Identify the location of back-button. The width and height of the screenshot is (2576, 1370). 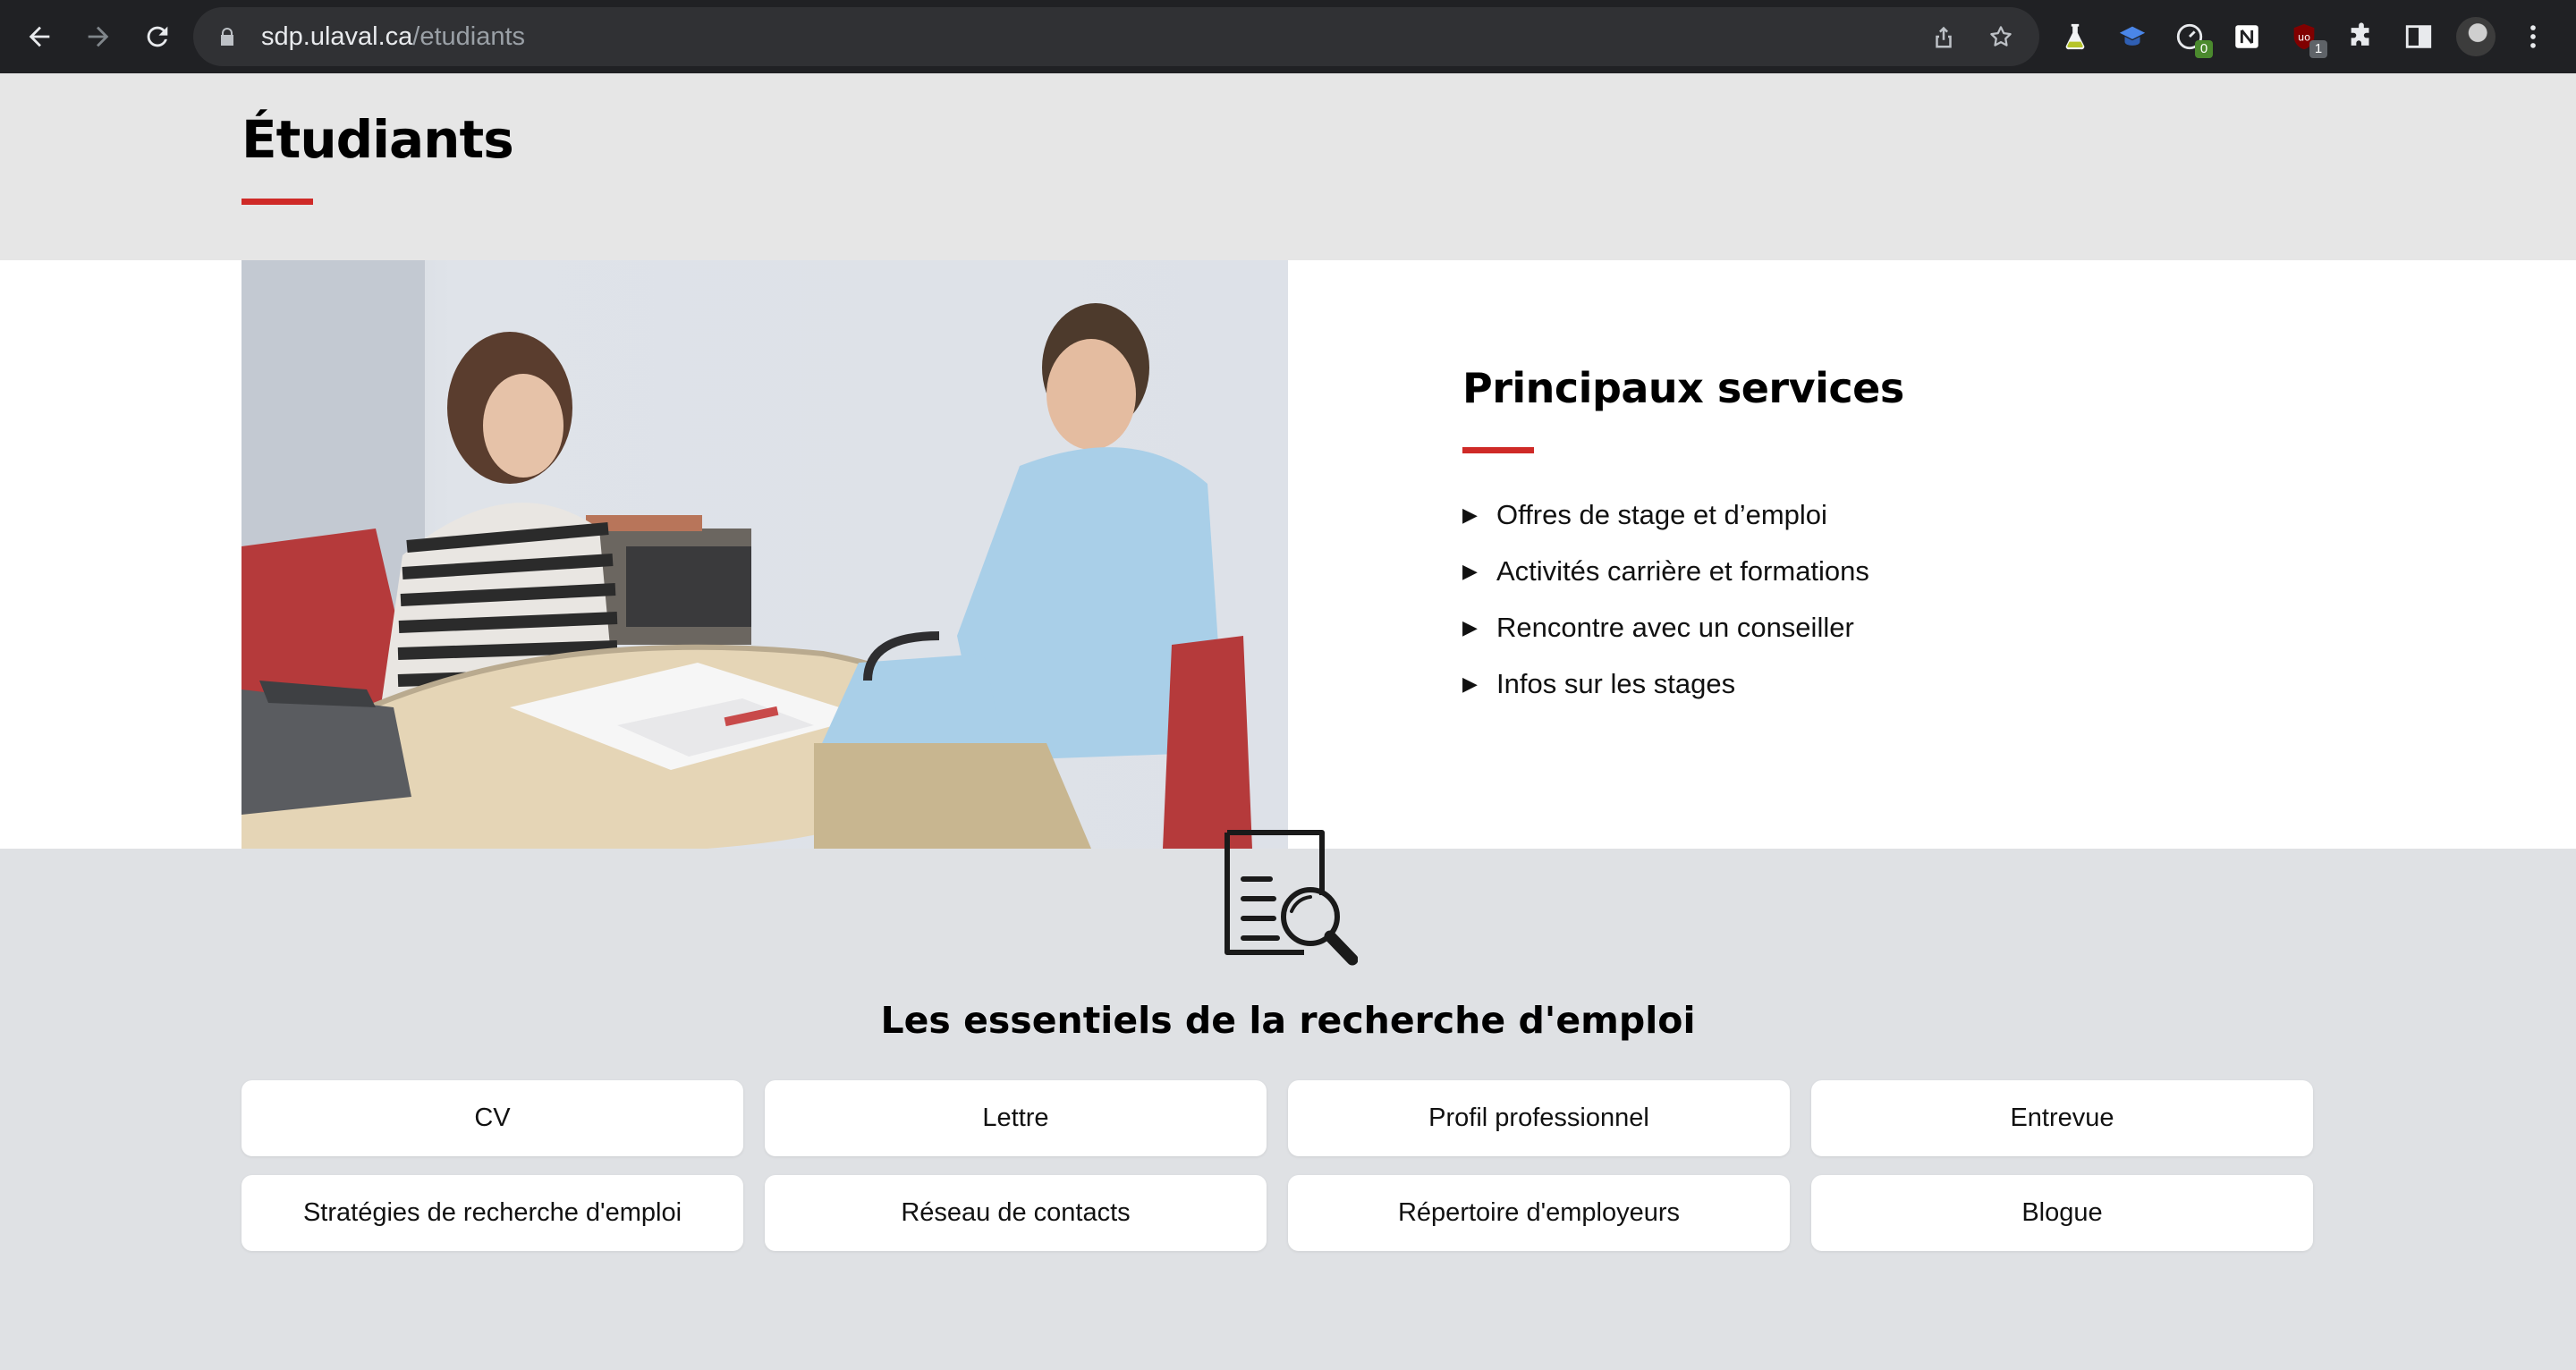
(39, 36).